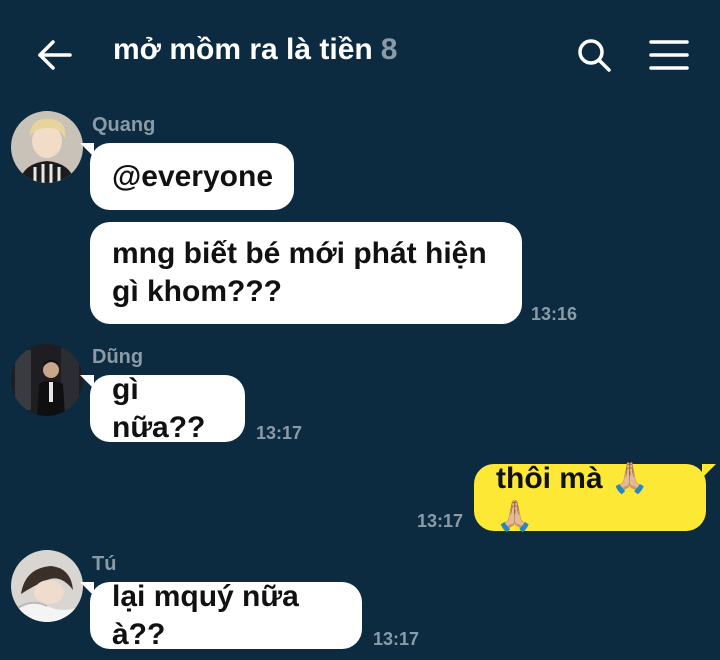 This screenshot has width=720, height=660. I want to click on back-button, so click(55, 55).